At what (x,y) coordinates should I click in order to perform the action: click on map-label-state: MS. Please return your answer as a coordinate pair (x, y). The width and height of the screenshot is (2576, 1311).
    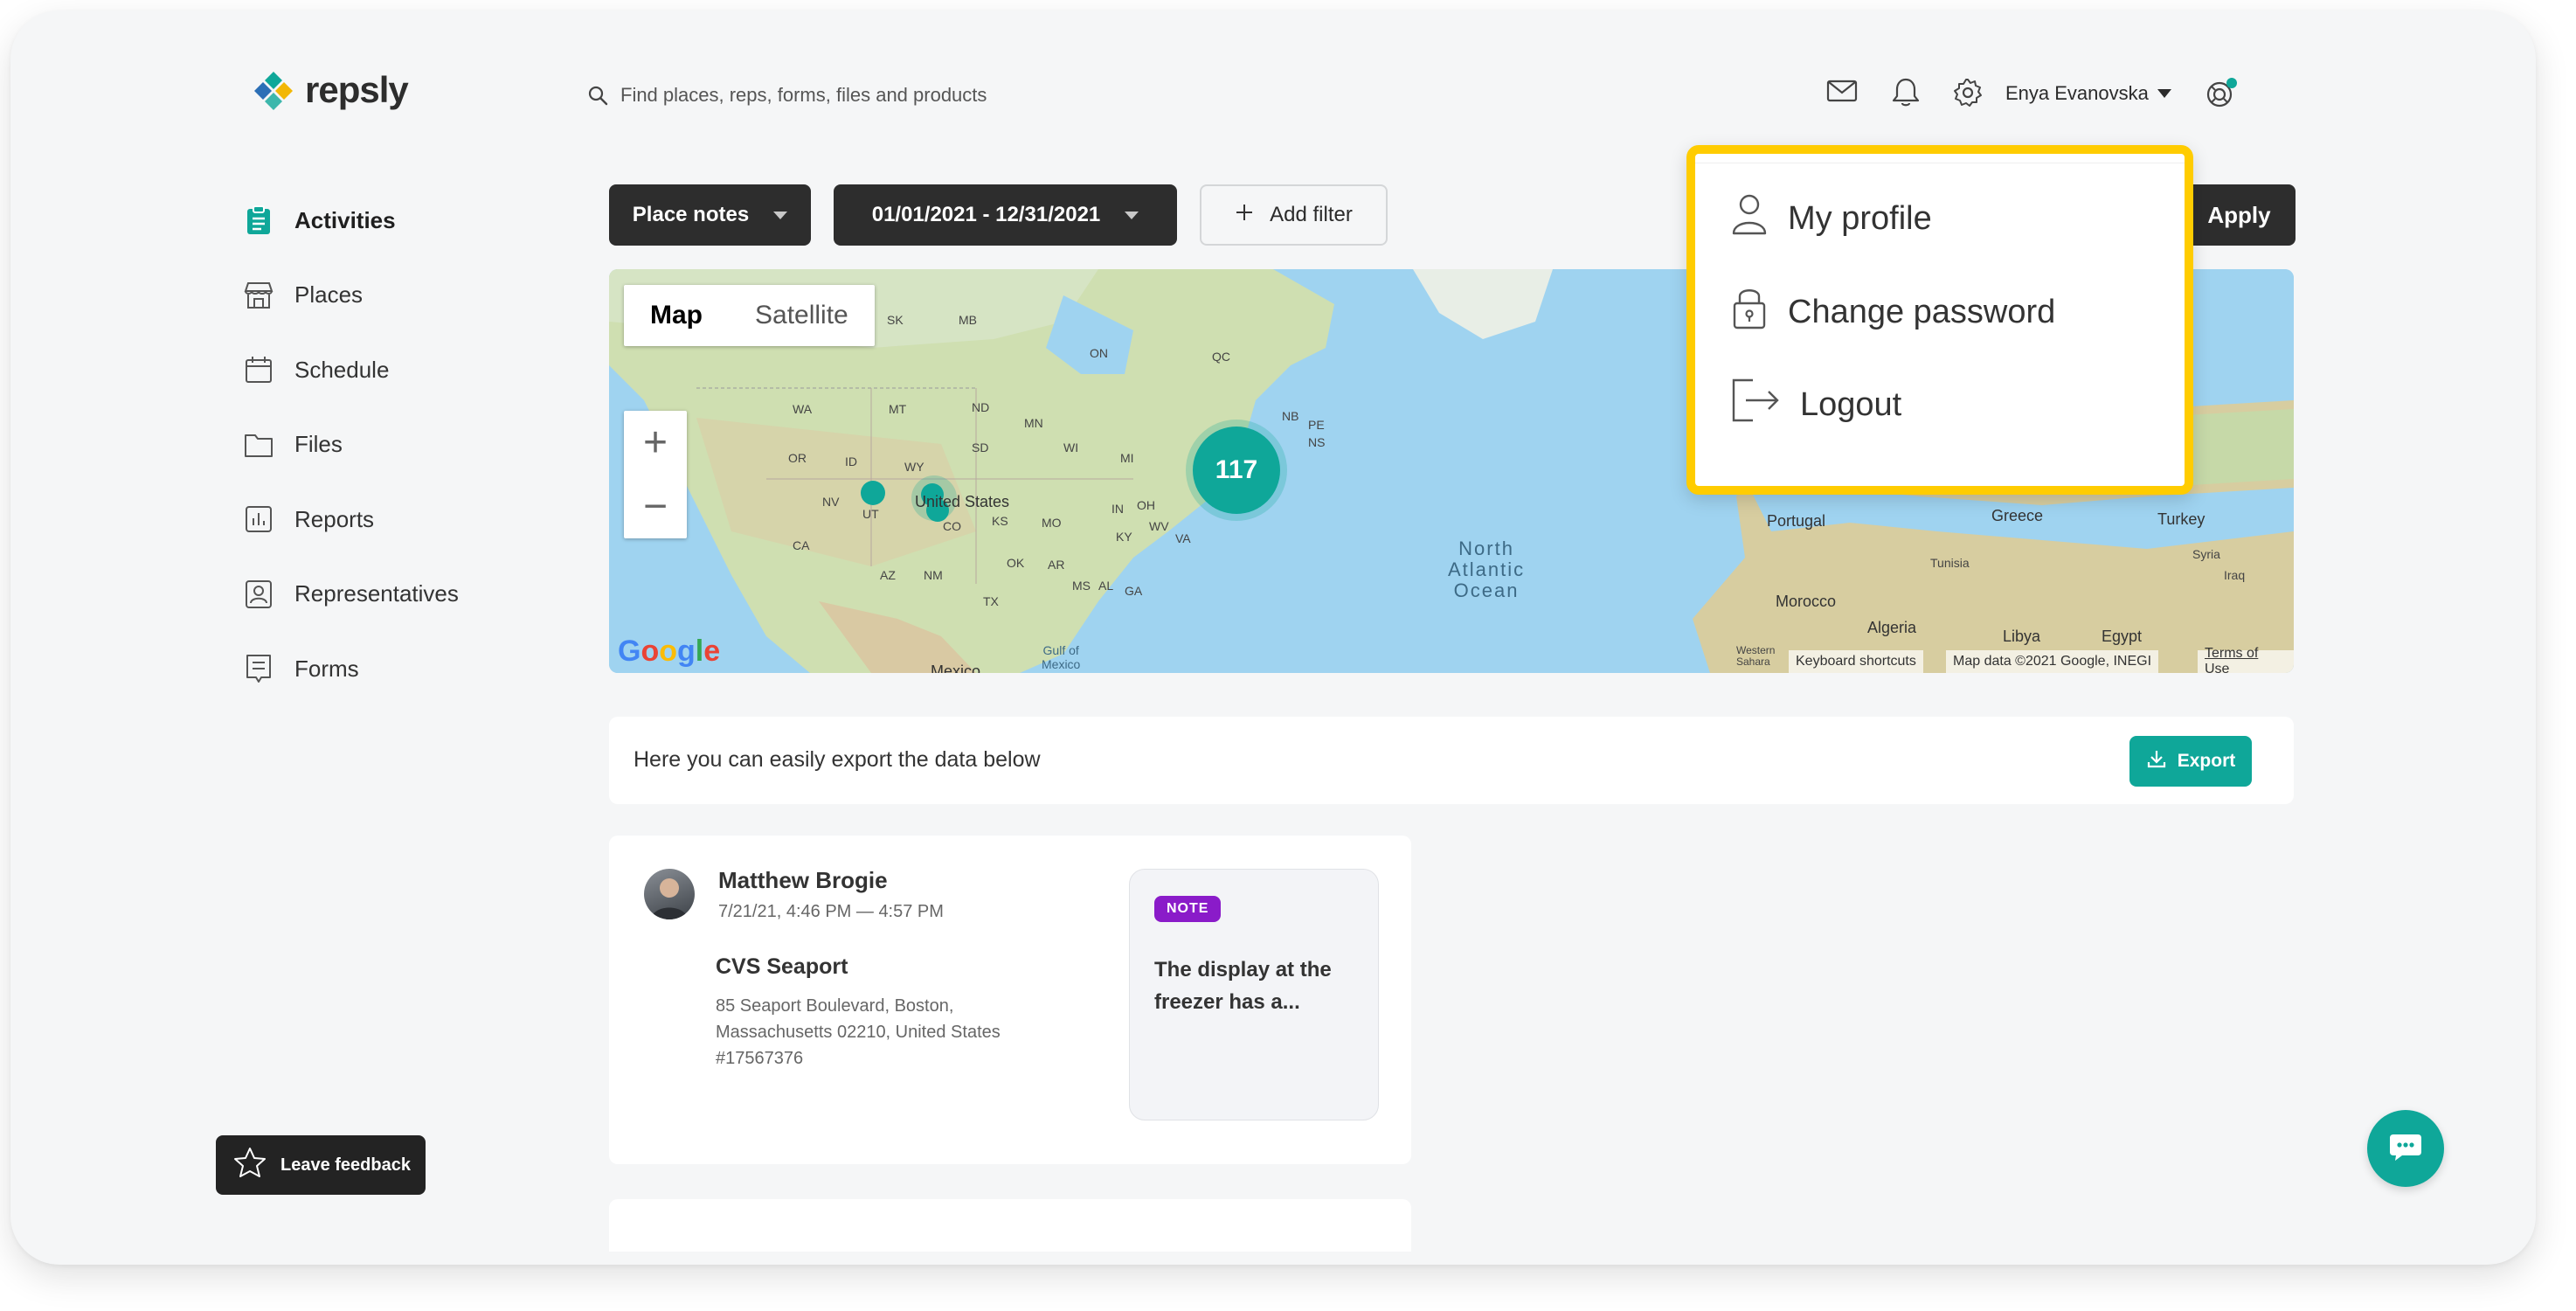
    Looking at the image, I should click on (1081, 586).